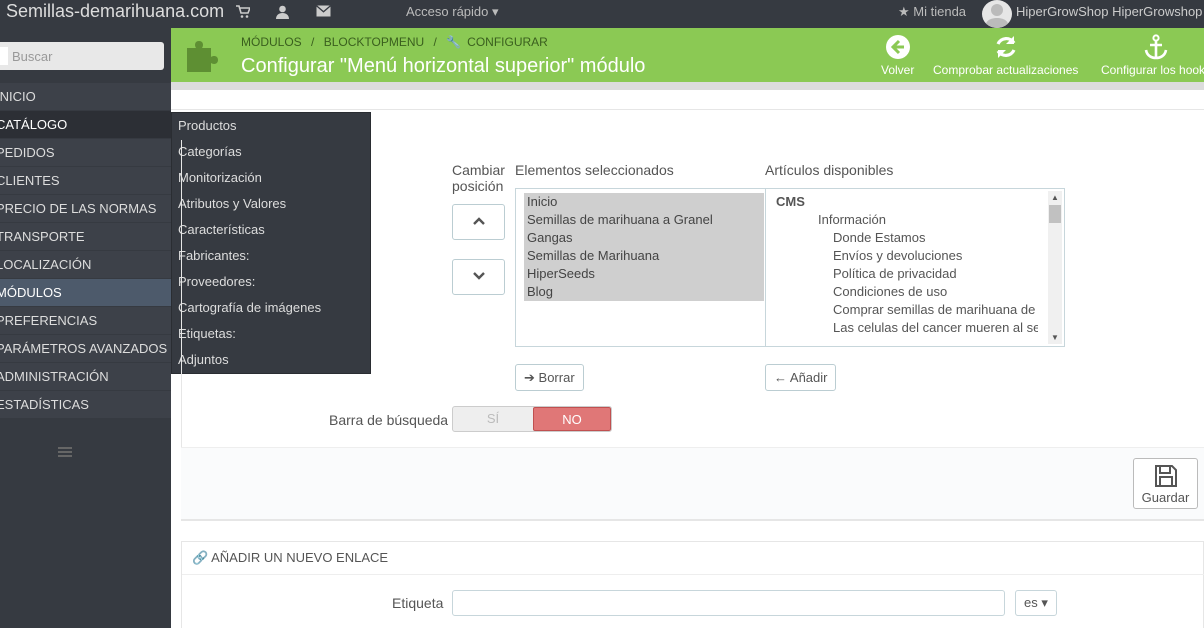 This screenshot has width=1204, height=628. What do you see at coordinates (271, 126) in the screenshot?
I see `submenu-item-productos: Productos` at bounding box center [271, 126].